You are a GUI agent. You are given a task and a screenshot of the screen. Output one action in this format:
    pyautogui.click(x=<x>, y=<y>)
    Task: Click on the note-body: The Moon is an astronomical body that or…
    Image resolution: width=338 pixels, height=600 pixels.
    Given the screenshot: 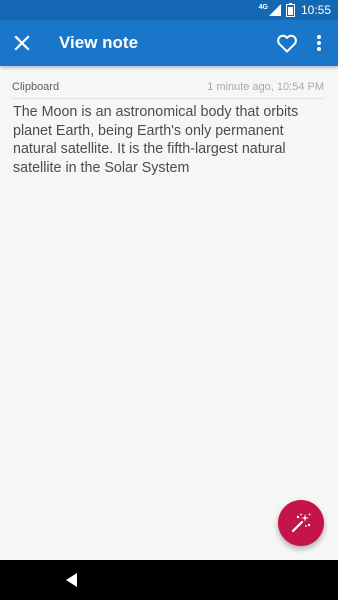 What is the action you would take?
    pyautogui.click(x=156, y=140)
    